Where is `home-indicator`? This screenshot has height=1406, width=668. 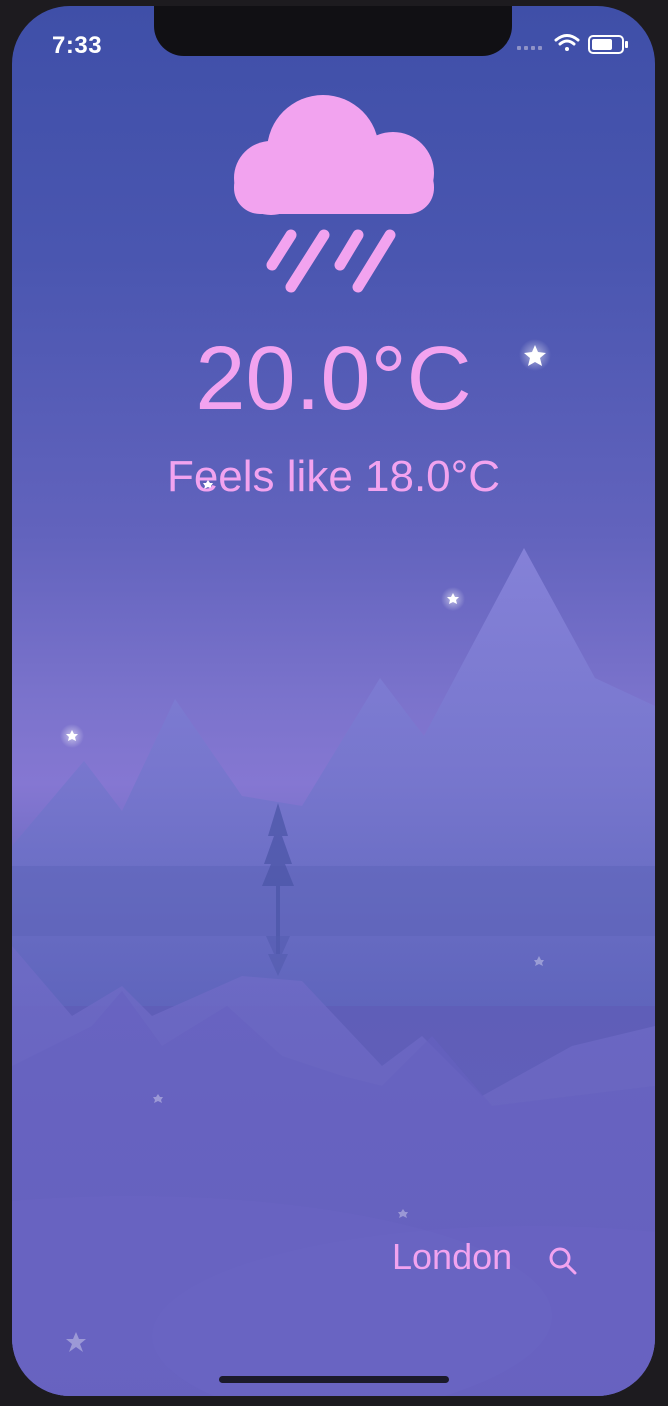
home-indicator is located at coordinates (334, 1379).